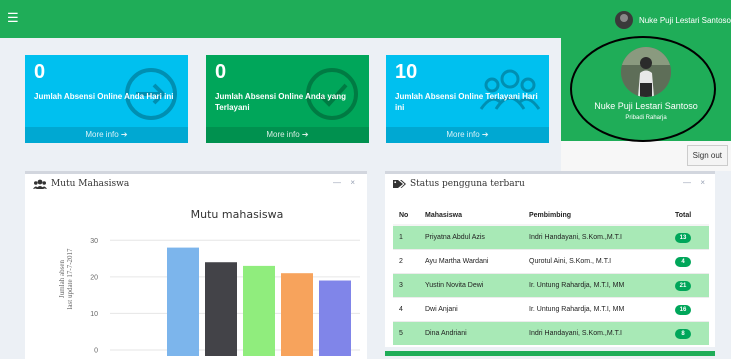  Describe the element at coordinates (62, 279) in the screenshot. I see `chart-ylabel: Jumlah absen` at that location.